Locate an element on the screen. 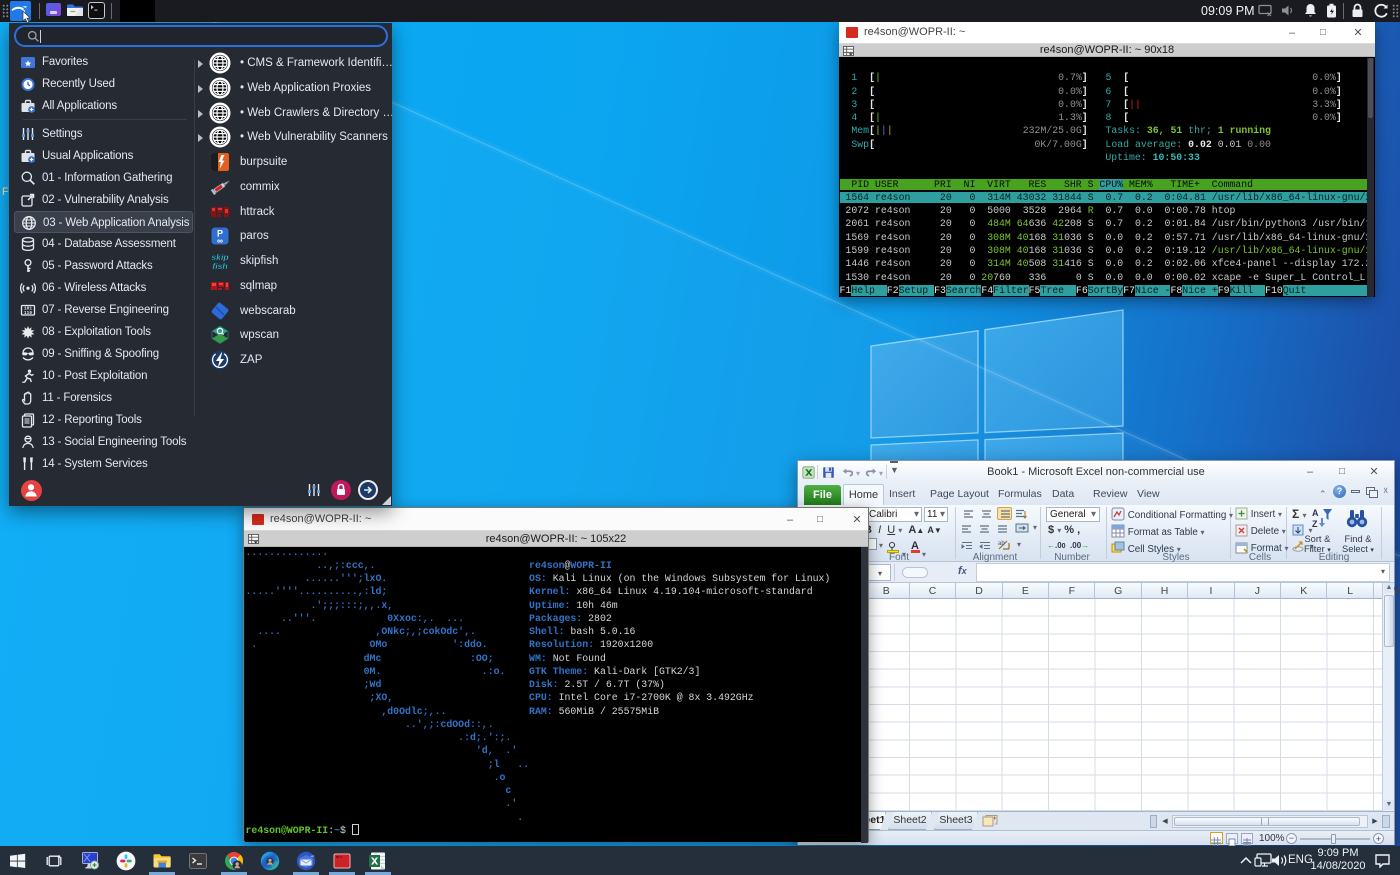  svg-text: fish is located at coordinates (219, 266).